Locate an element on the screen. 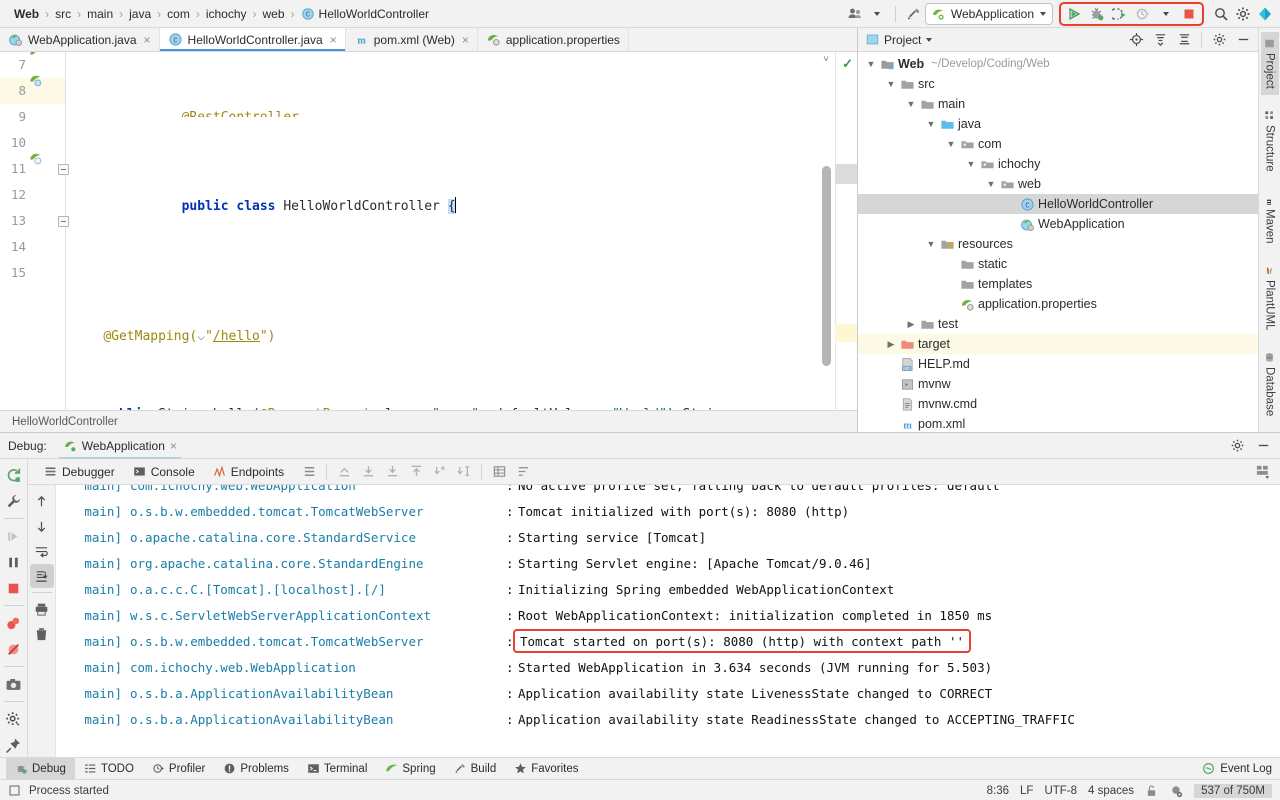 This screenshot has width=1280, height=800. tab-endpoints: Endpoints is located at coordinates (248, 472).